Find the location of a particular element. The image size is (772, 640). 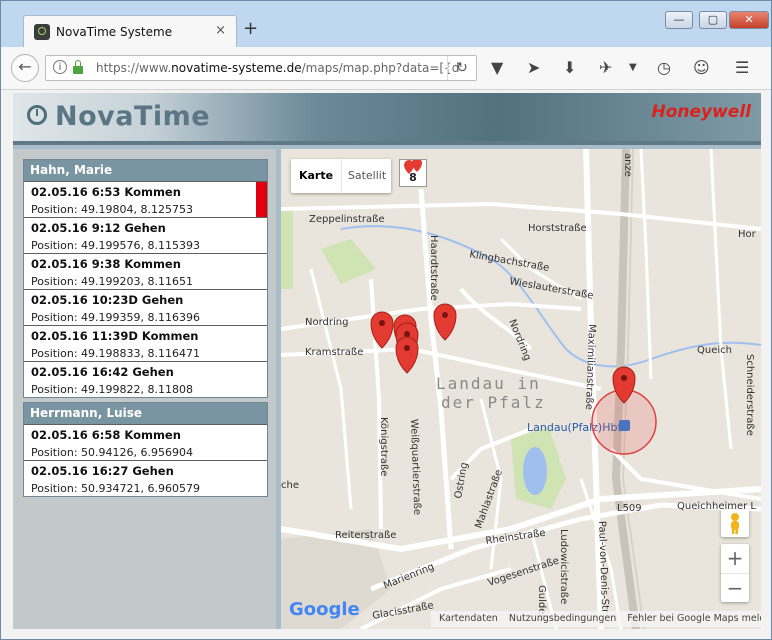

city-label: Landau in is located at coordinates (488, 383).